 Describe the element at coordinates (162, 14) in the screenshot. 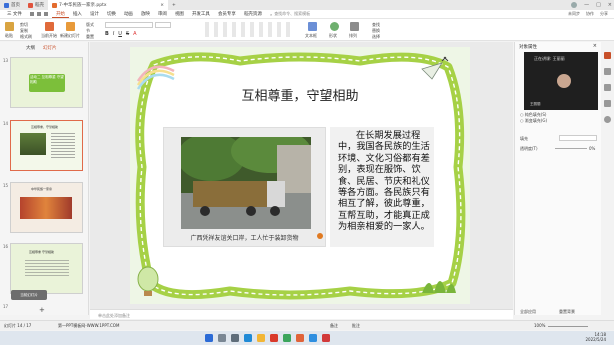

I see `menu-item-review: 审阅` at that location.